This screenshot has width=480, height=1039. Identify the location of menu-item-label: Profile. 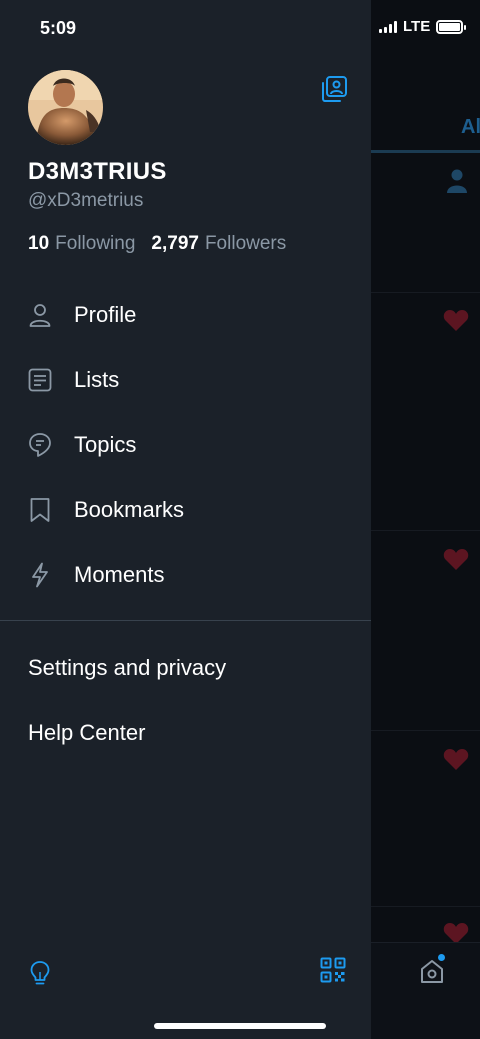
(105, 314).